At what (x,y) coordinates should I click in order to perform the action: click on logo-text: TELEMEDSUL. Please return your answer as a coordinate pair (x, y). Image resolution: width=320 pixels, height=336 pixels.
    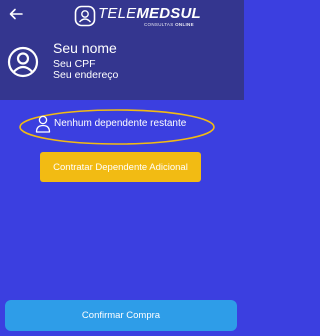
    Looking at the image, I should click on (149, 14).